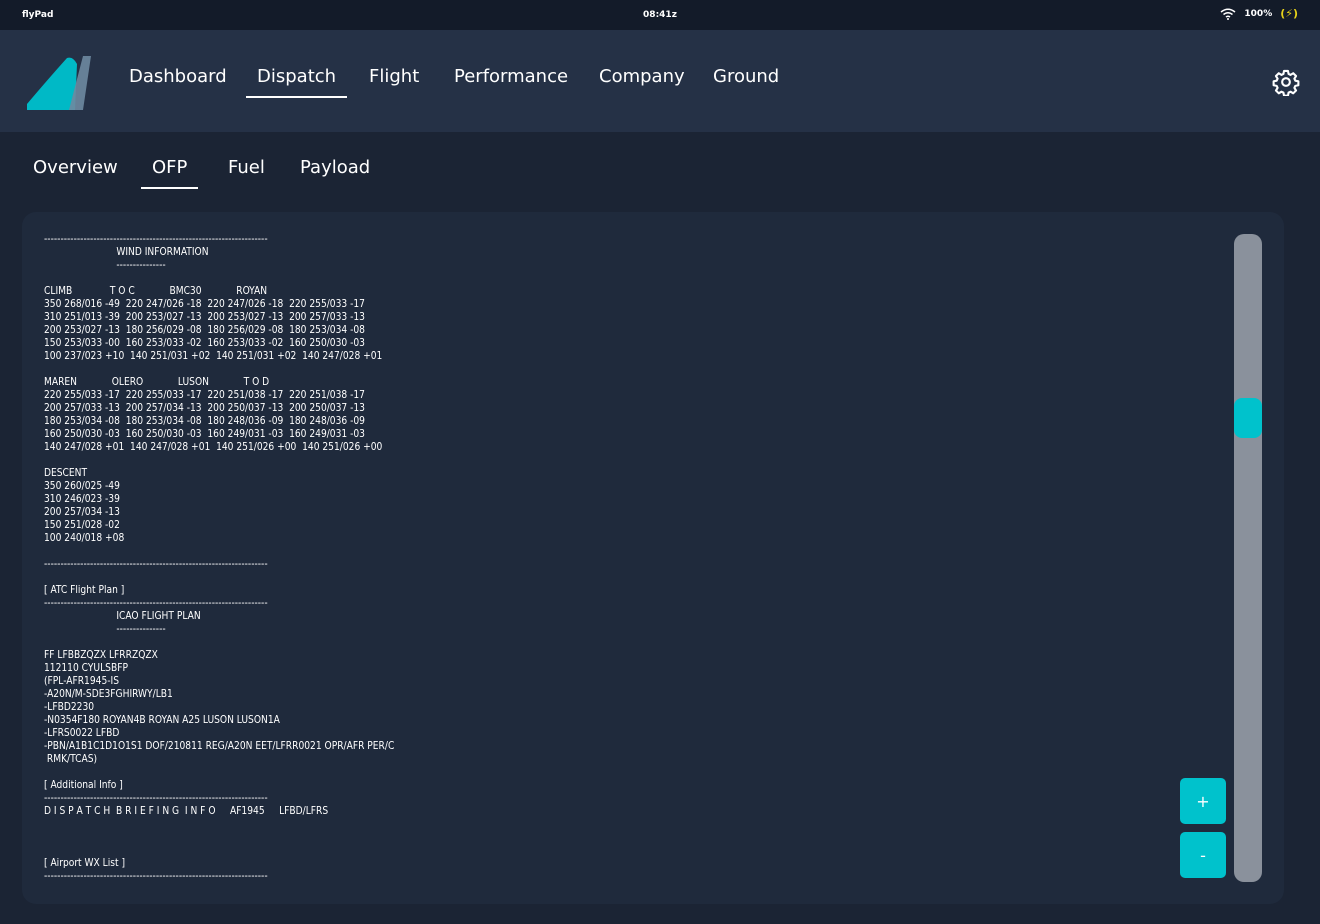 This screenshot has width=1320, height=924. Describe the element at coordinates (511, 76) in the screenshot. I see `nav-tab-performance: Performance` at that location.